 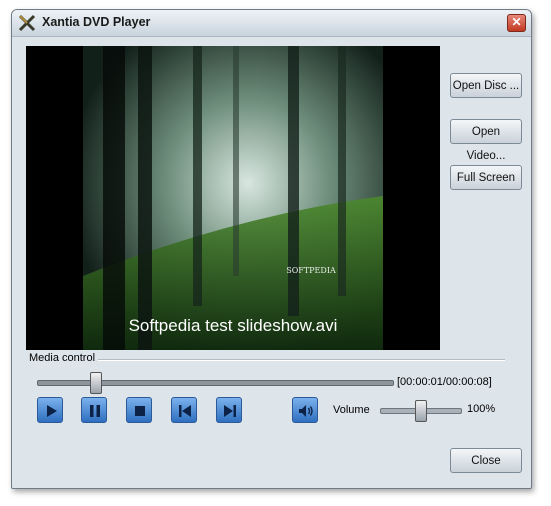 What do you see at coordinates (215, 383) in the screenshot?
I see `seek-slider` at bounding box center [215, 383].